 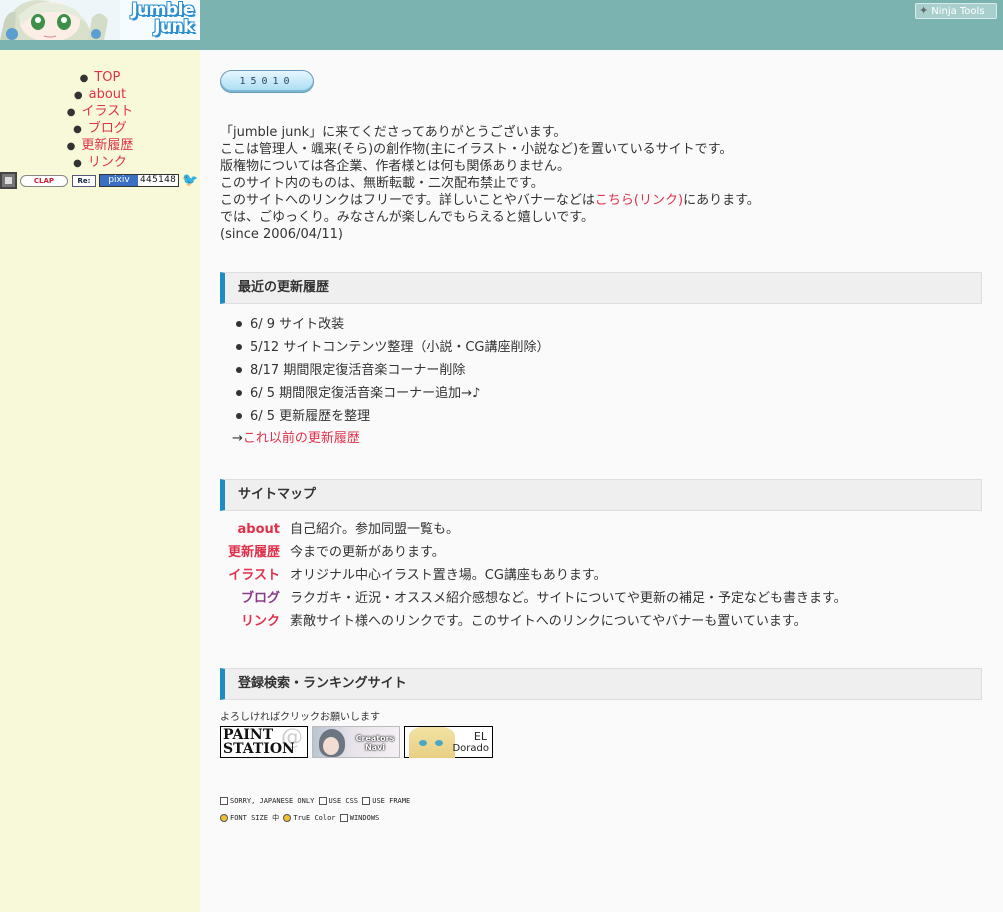 I want to click on windows-icon, so click(x=343, y=818).